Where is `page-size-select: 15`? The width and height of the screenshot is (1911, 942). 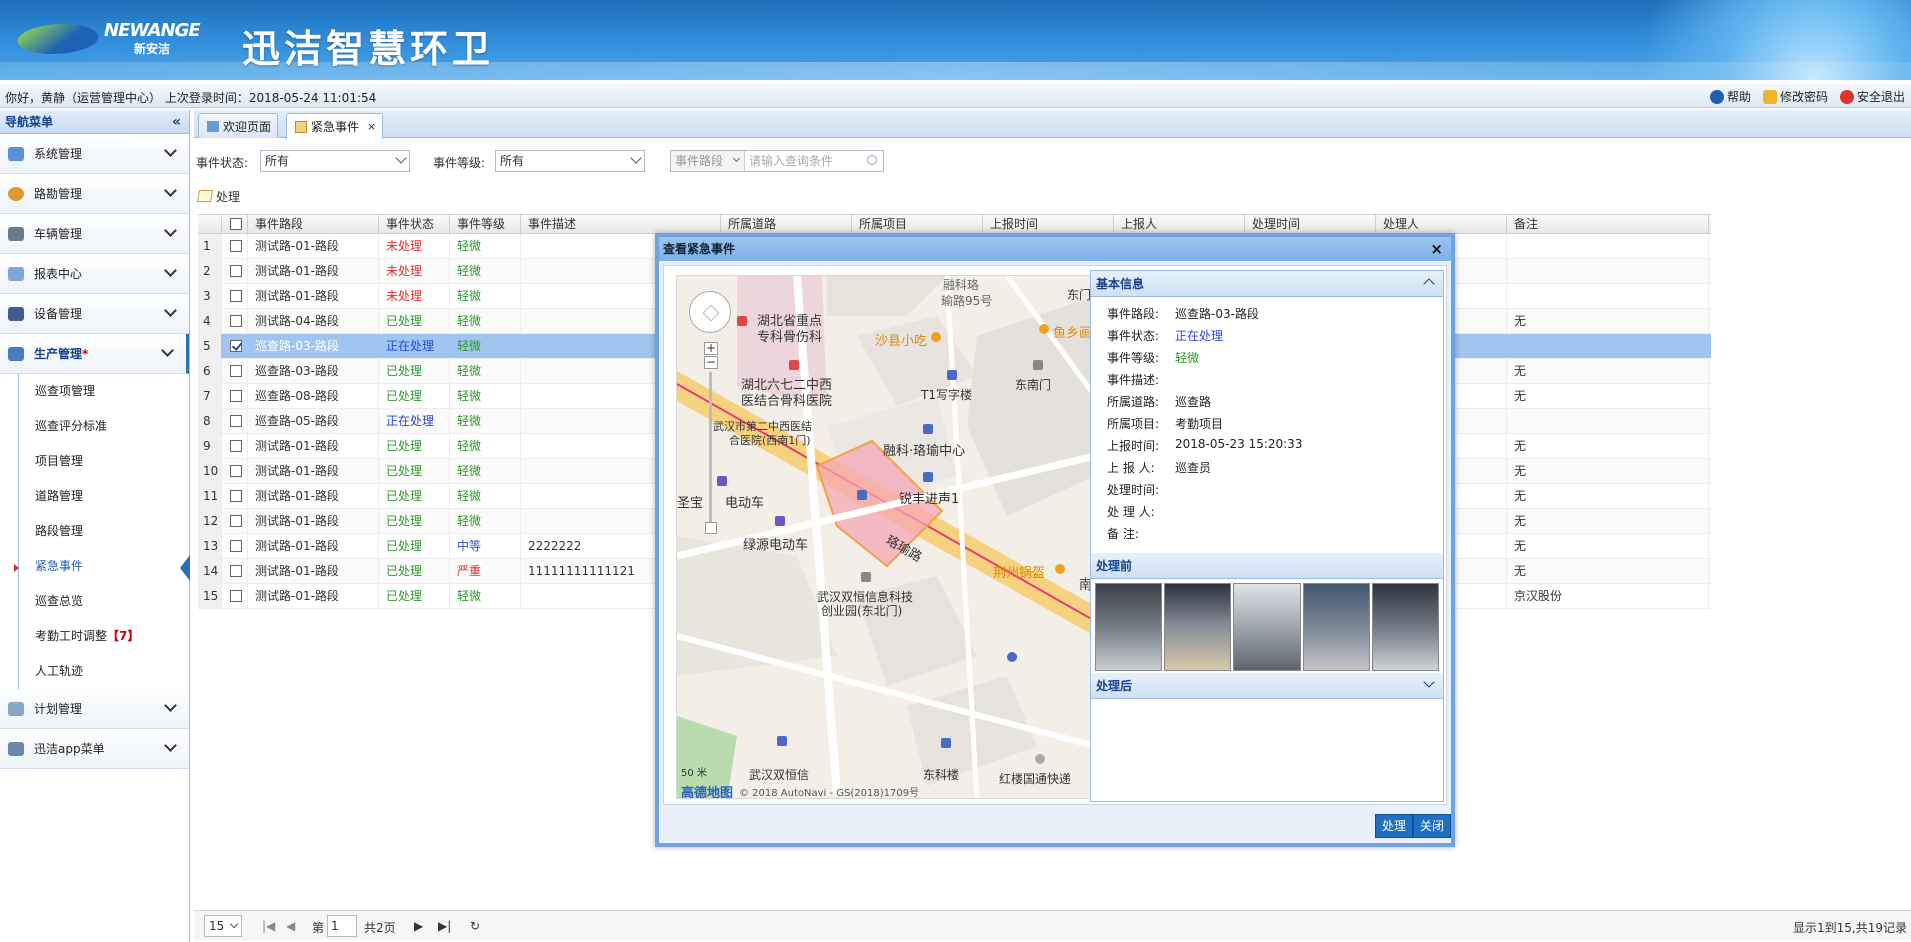 page-size-select: 15 is located at coordinates (223, 926).